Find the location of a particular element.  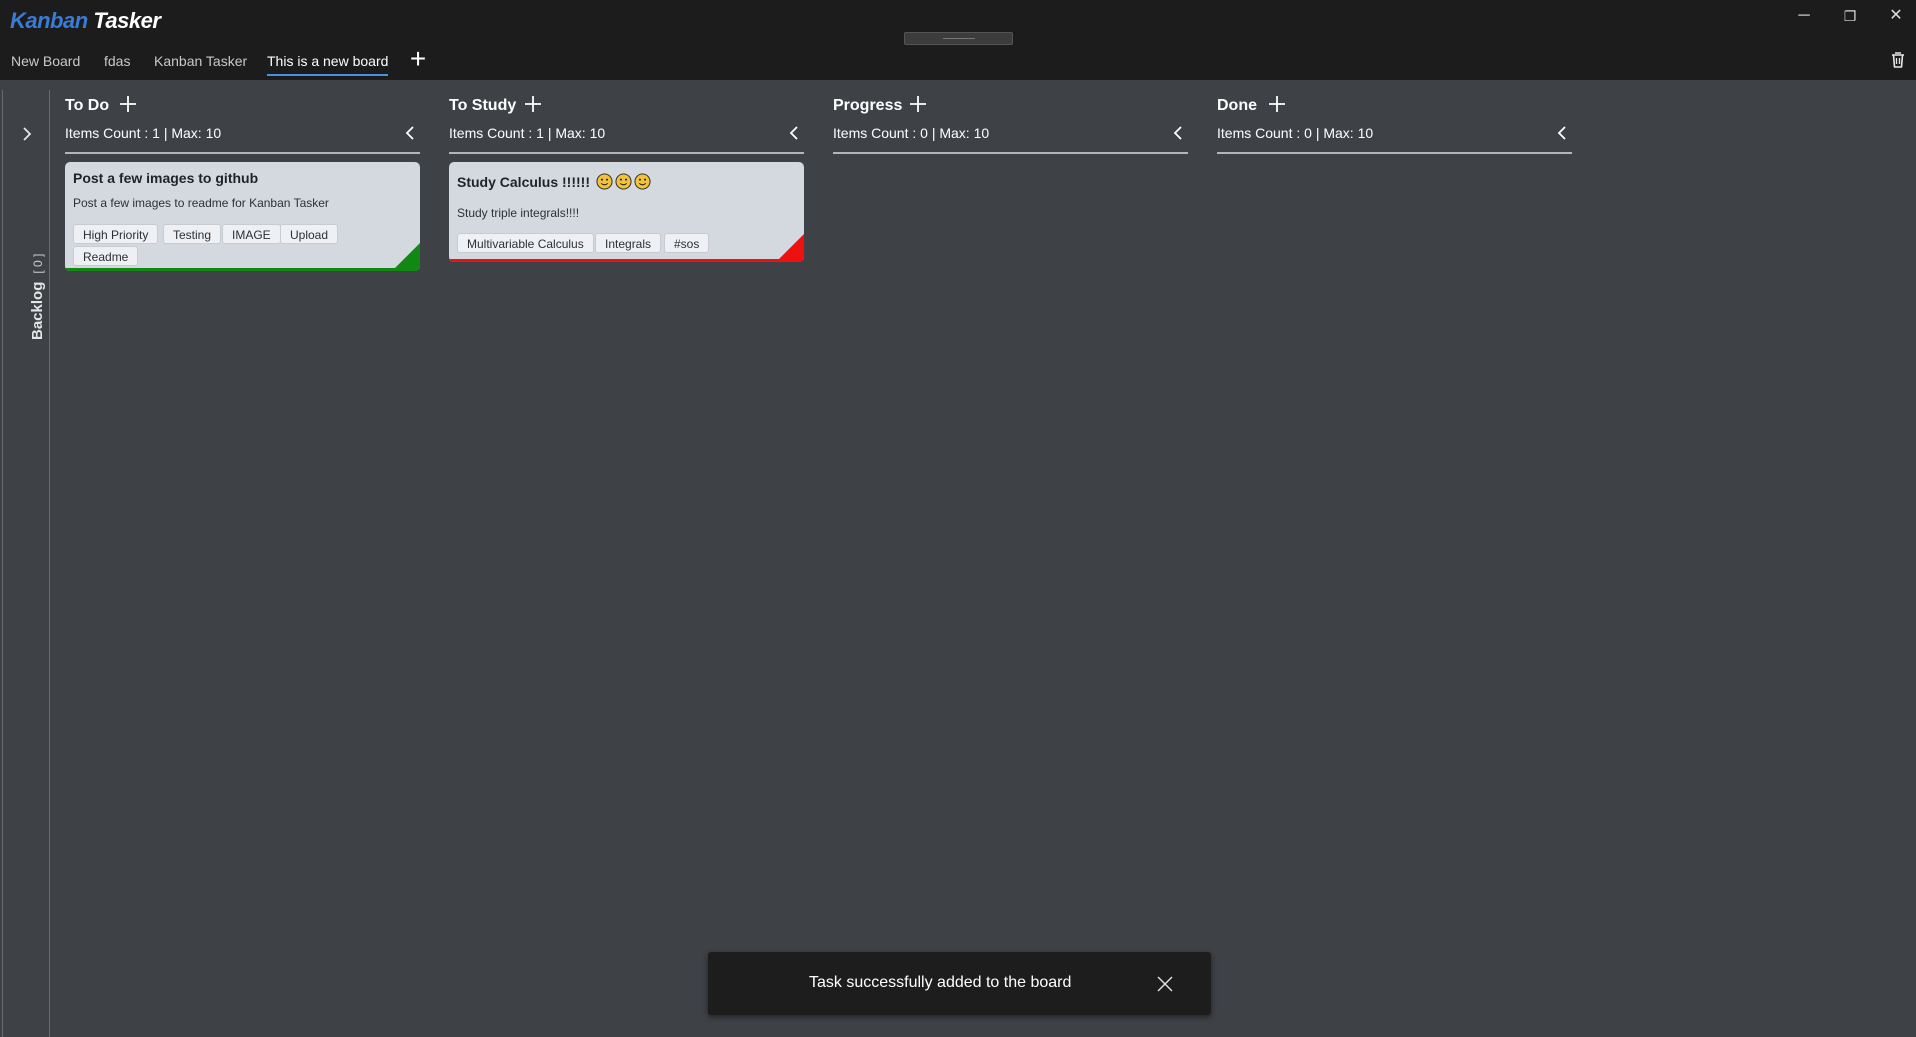

tab-this-is-a-new-board: This is a new board is located at coordinates (328, 62).